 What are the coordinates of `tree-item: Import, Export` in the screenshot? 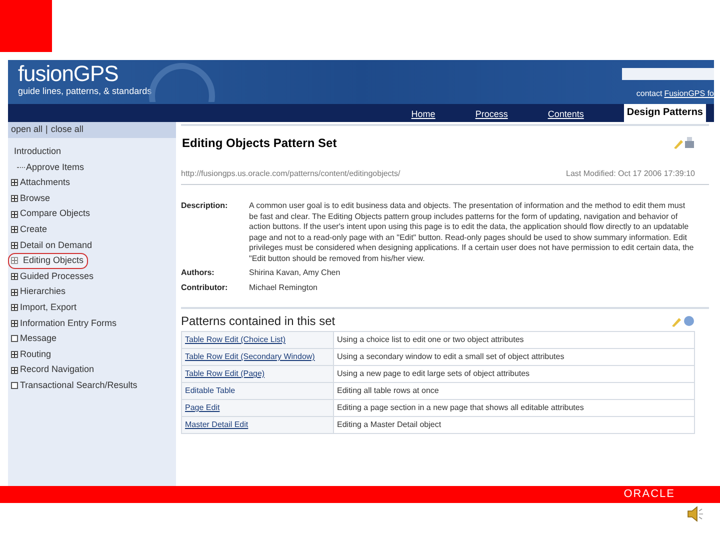 It's located at (48, 307).